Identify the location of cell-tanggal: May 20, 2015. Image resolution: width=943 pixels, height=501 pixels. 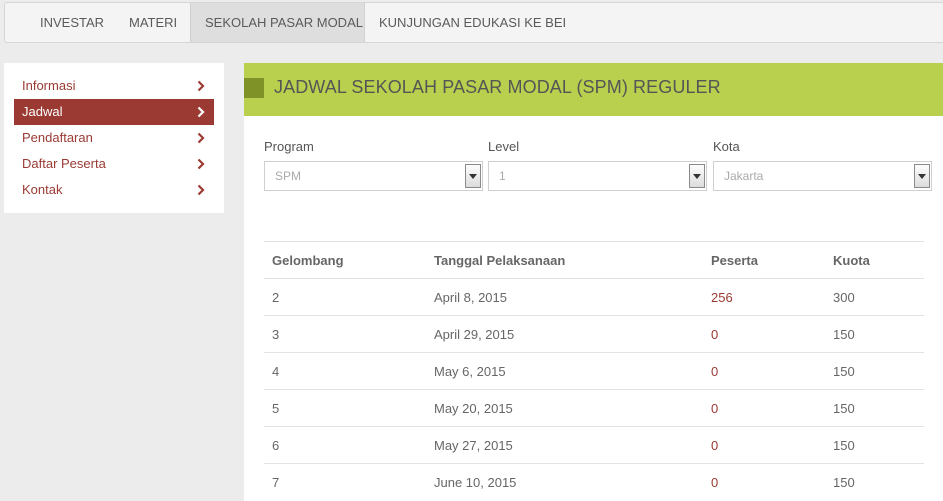
(564, 408).